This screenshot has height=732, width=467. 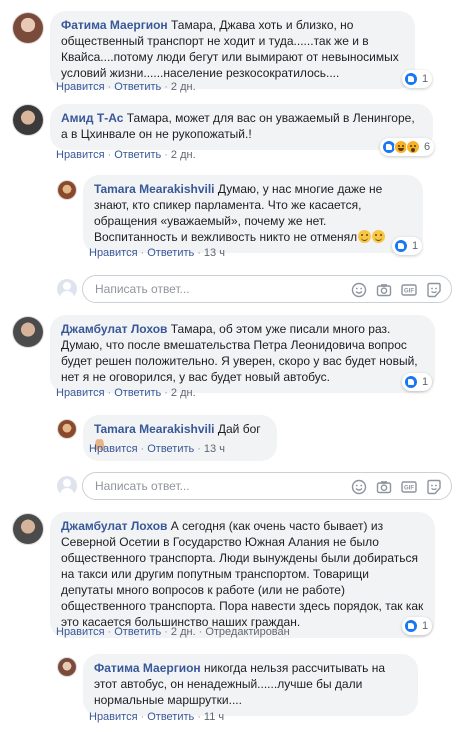 I want to click on edited-label: Отредактирован, so click(x=247, y=632).